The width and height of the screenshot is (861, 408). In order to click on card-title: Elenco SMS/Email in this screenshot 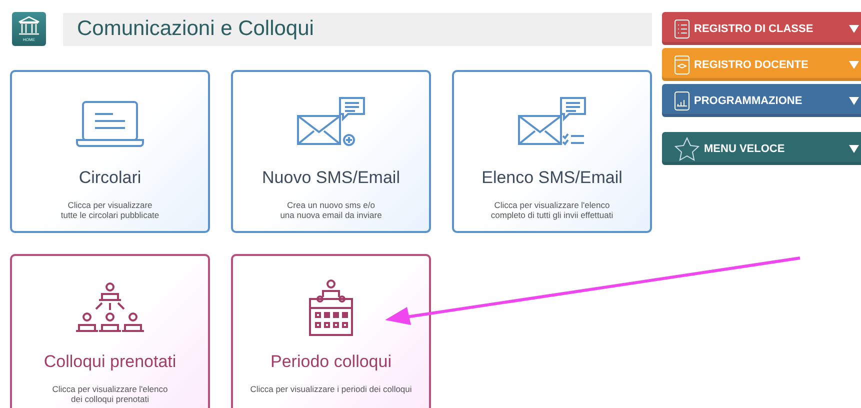, I will do `click(552, 178)`.